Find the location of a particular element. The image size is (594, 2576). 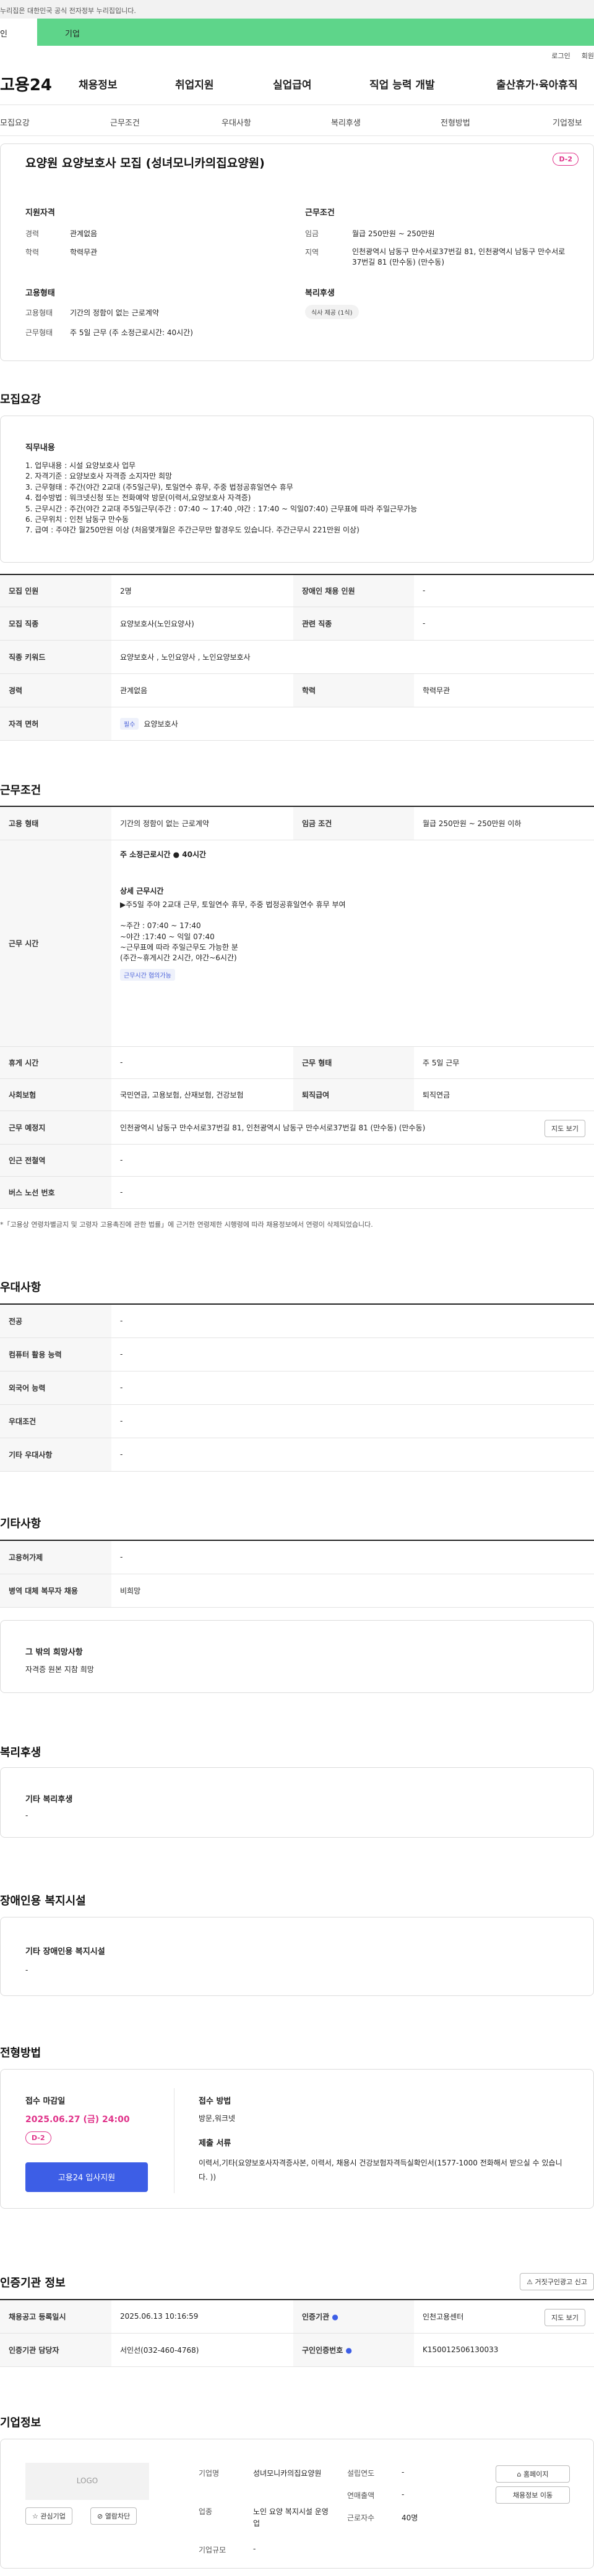

method-label: 접수 방법 is located at coordinates (215, 2101).